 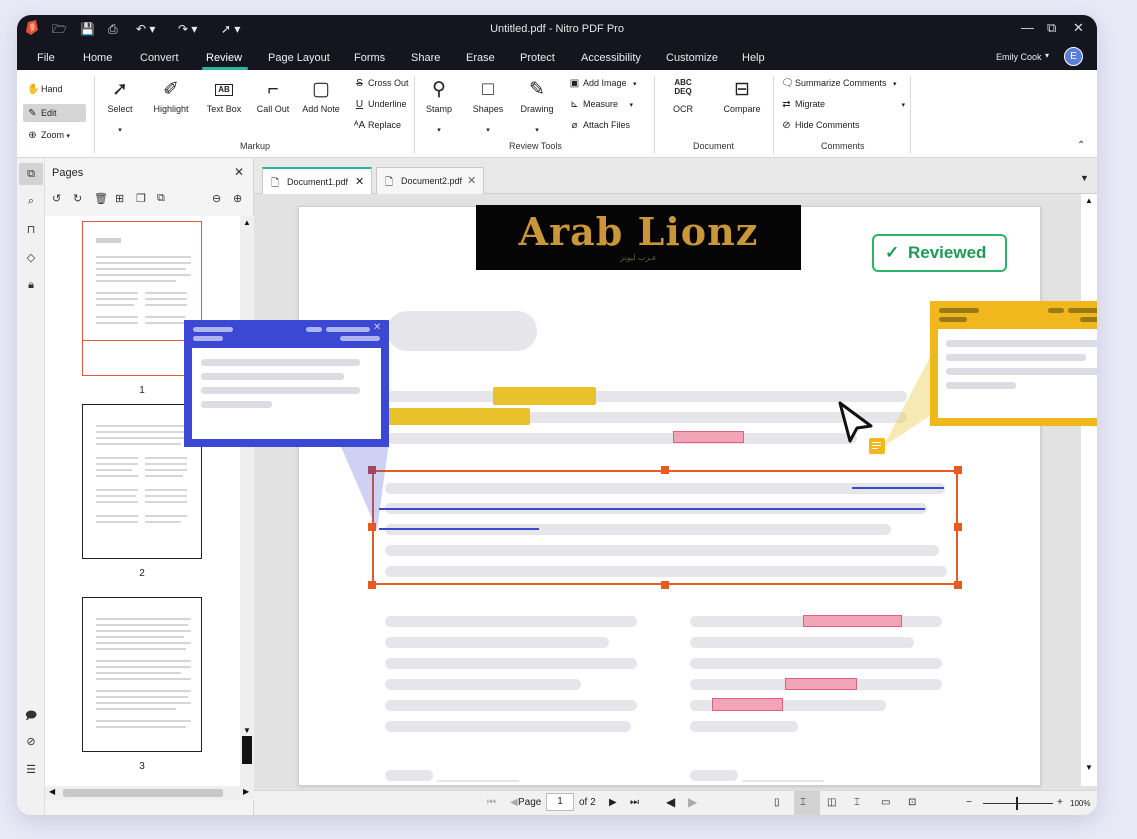 What do you see at coordinates (31, 716) in the screenshot?
I see `comment-icon: 🗩` at bounding box center [31, 716].